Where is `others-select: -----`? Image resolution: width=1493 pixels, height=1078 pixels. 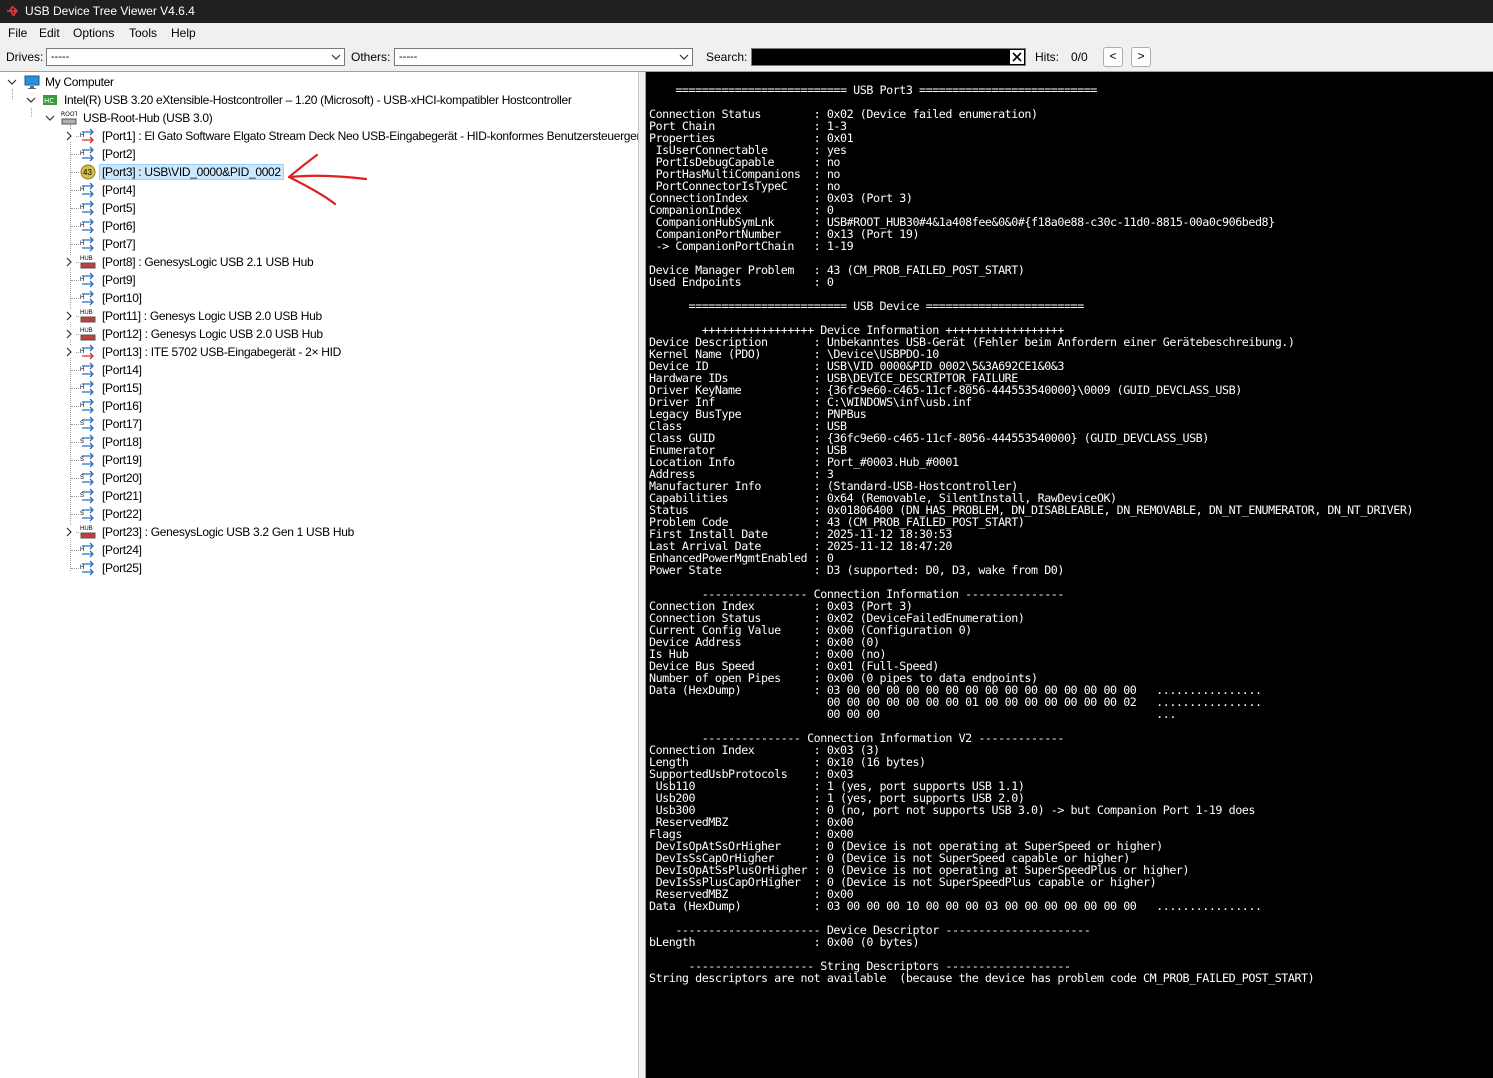
others-select: ----- is located at coordinates (543, 57).